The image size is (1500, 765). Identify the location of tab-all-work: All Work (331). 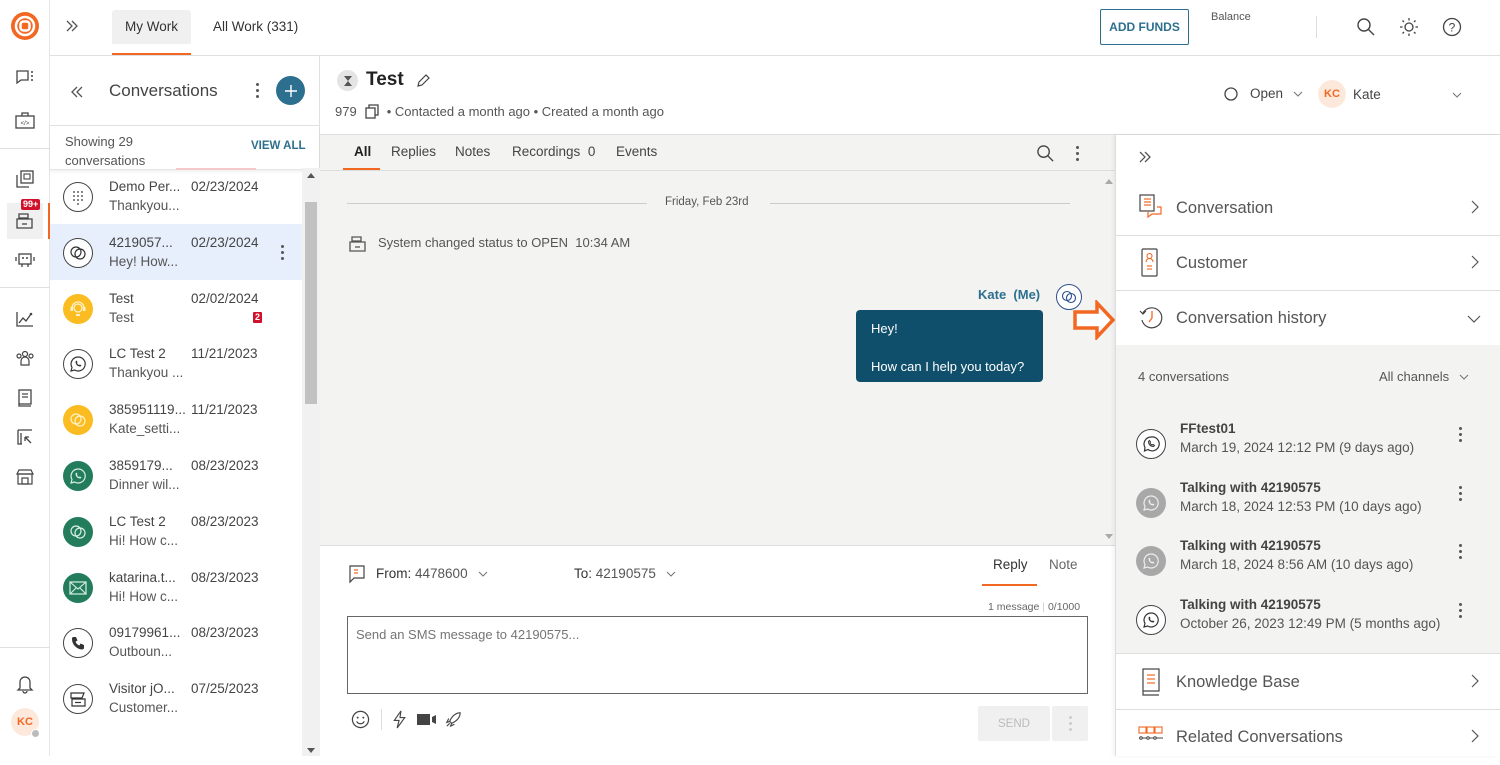
(255, 27).